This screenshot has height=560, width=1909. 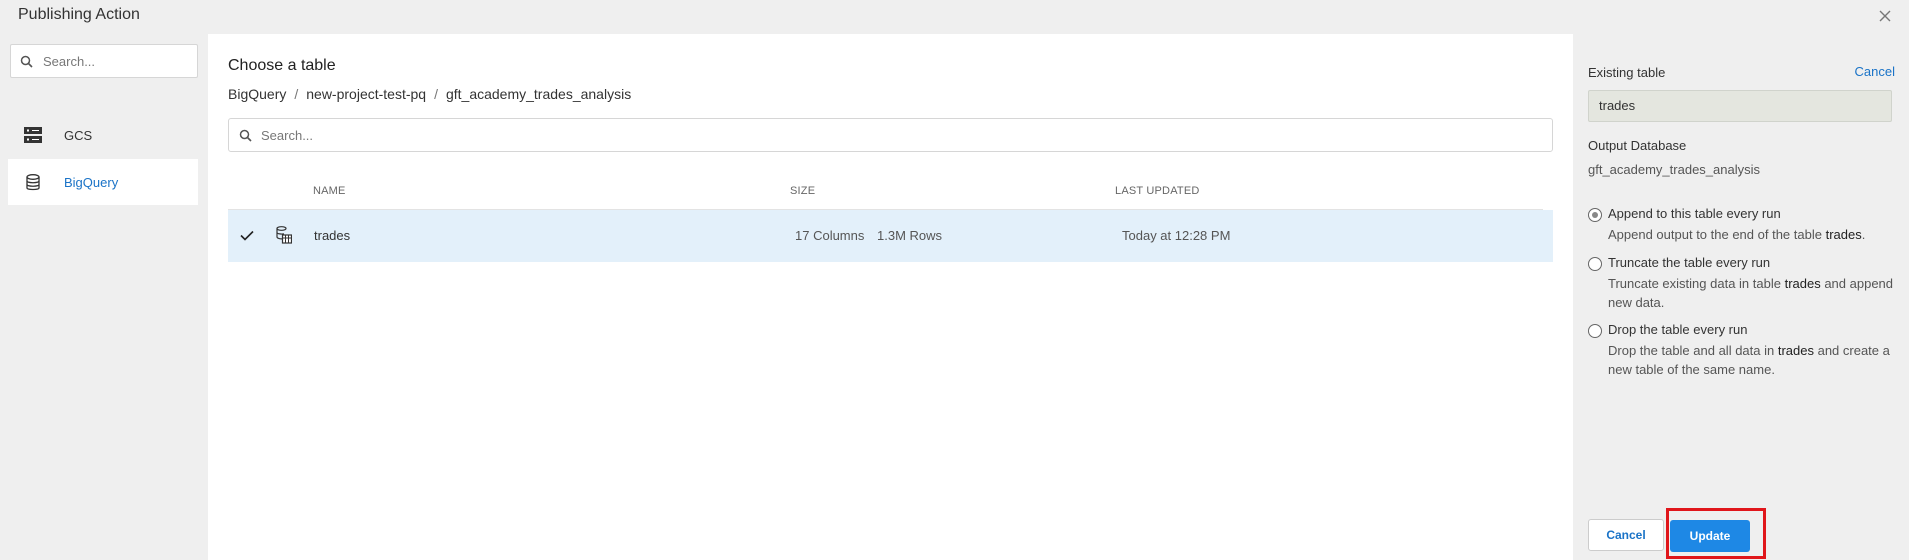 What do you see at coordinates (284, 235) in the screenshot?
I see `table-icon` at bounding box center [284, 235].